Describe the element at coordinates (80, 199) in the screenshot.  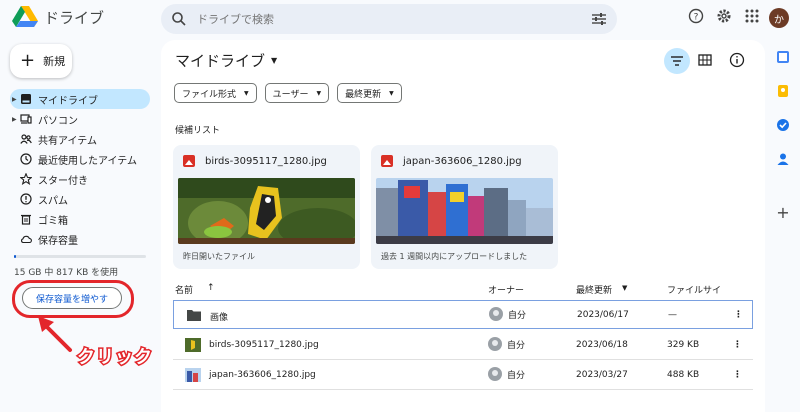
I see `sidebar-item-spam: スパム` at that location.